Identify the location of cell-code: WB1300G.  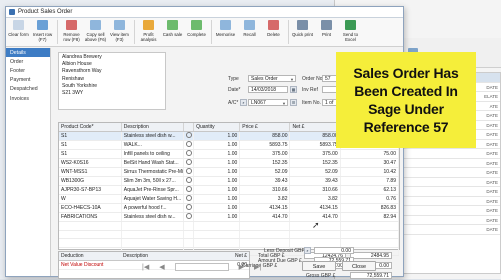
(90, 181).